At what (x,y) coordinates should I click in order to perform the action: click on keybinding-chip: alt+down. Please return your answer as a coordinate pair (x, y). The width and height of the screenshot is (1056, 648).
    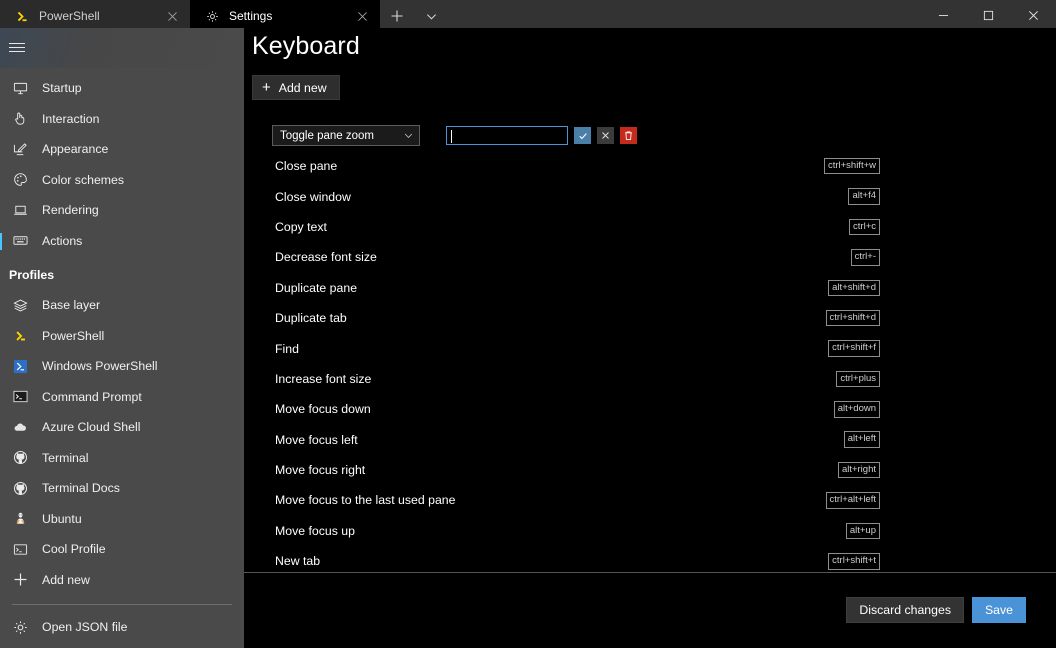
    Looking at the image, I should click on (856, 409).